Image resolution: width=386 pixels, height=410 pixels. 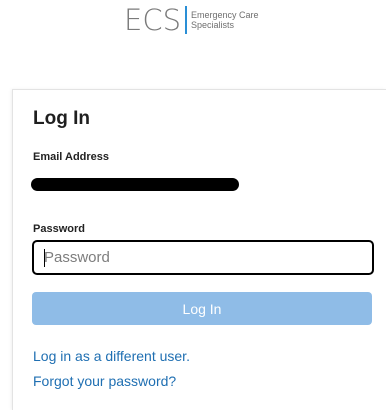 I want to click on logo-subtitle-line2: Specialists, so click(x=212, y=24).